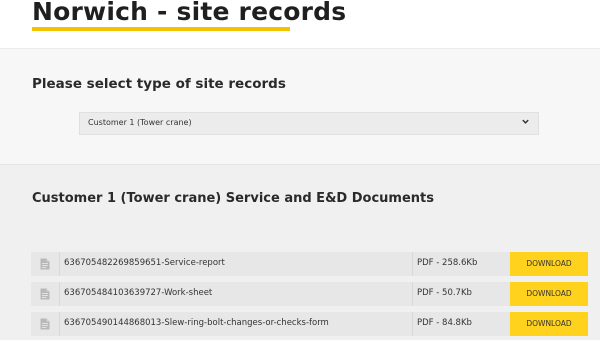 Image resolution: width=600 pixels, height=342 pixels. I want to click on document-meta-cell: PDF - 84.8Kb, so click(461, 324).